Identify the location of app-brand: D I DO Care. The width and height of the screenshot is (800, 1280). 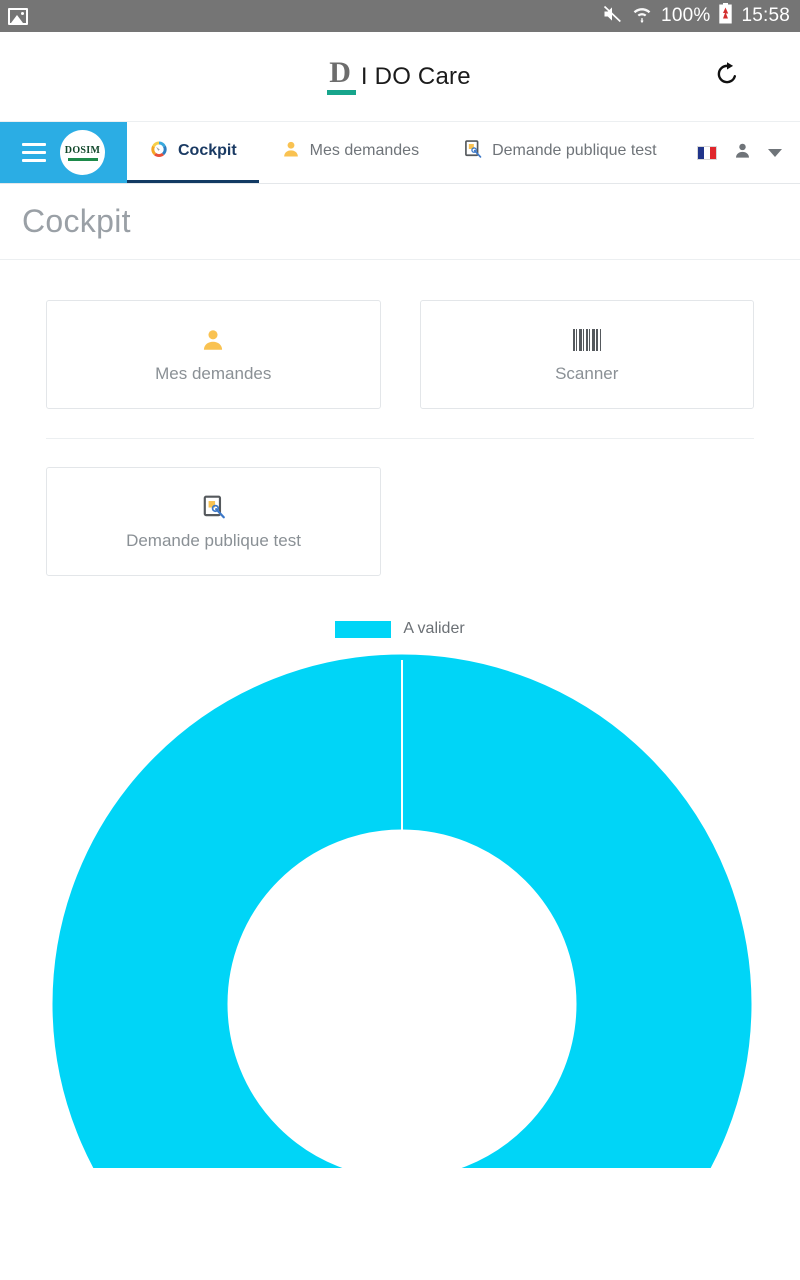
(399, 75).